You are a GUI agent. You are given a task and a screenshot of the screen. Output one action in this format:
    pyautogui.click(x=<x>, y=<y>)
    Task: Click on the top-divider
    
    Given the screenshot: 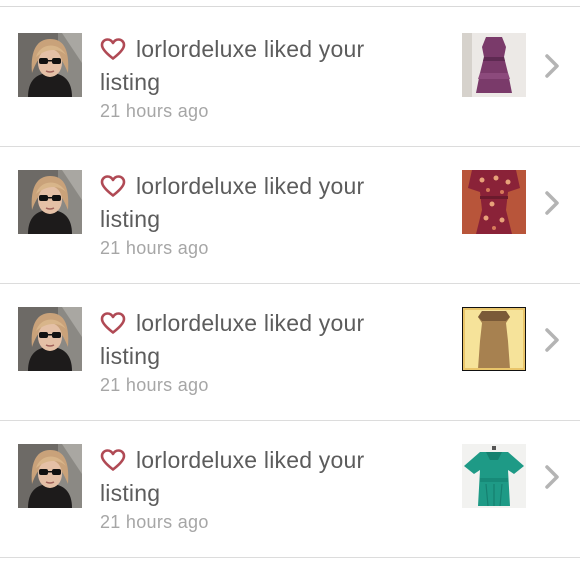 What is the action you would take?
    pyautogui.click(x=290, y=6)
    